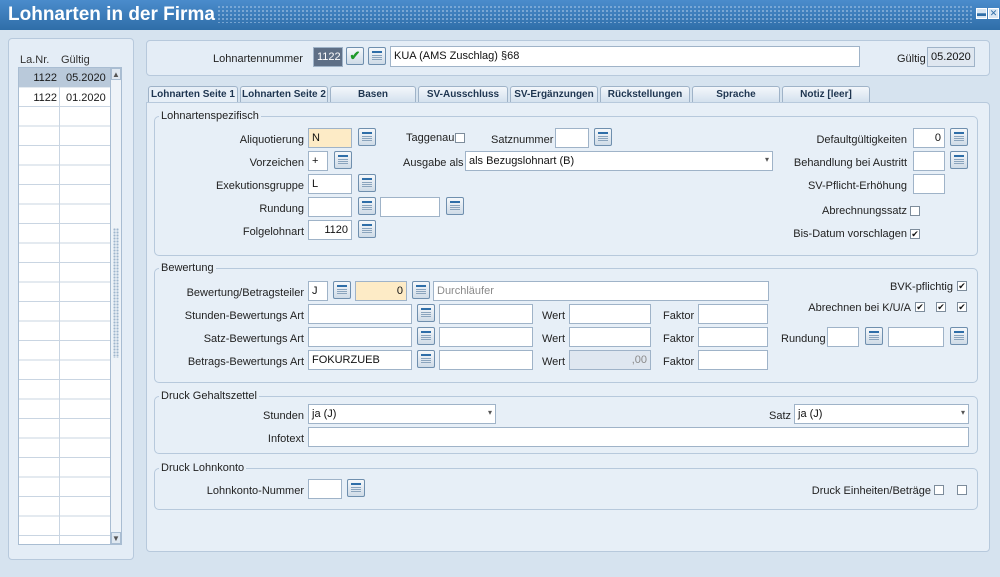 The width and height of the screenshot is (1000, 577). What do you see at coordinates (638, 437) in the screenshot?
I see `infotext-input` at bounding box center [638, 437].